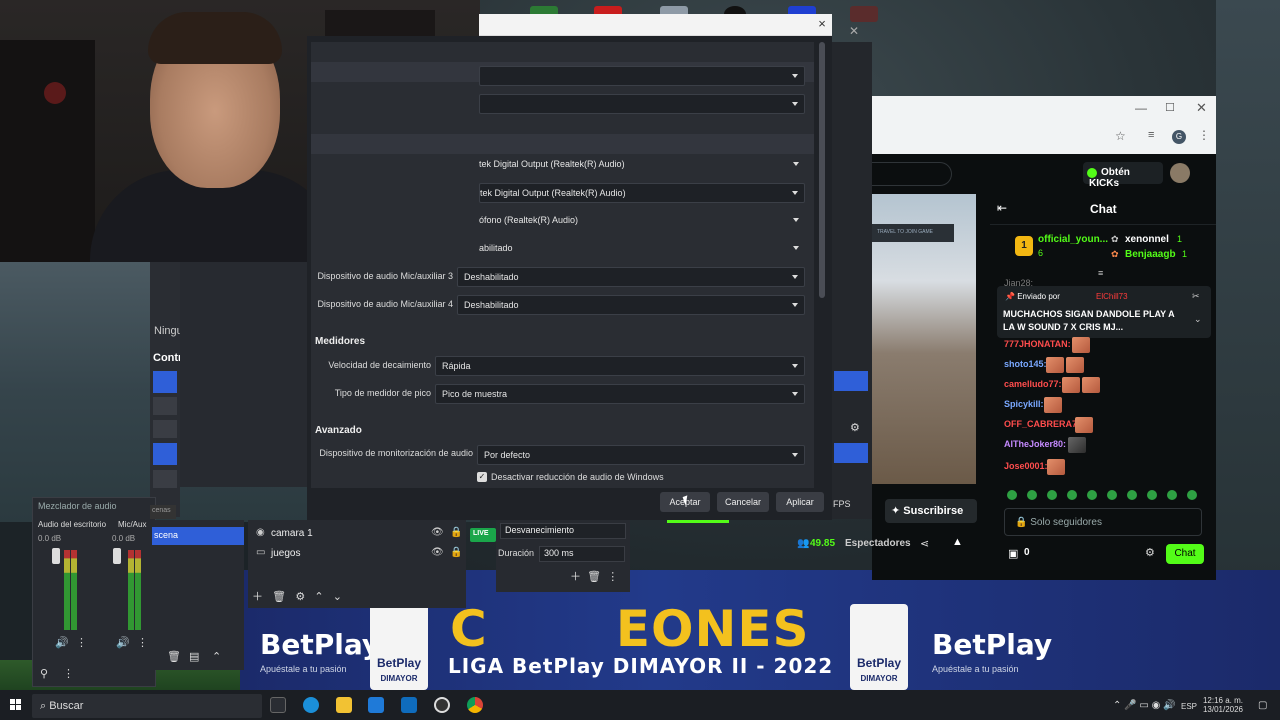  I want to click on store-icon, so click(376, 705).